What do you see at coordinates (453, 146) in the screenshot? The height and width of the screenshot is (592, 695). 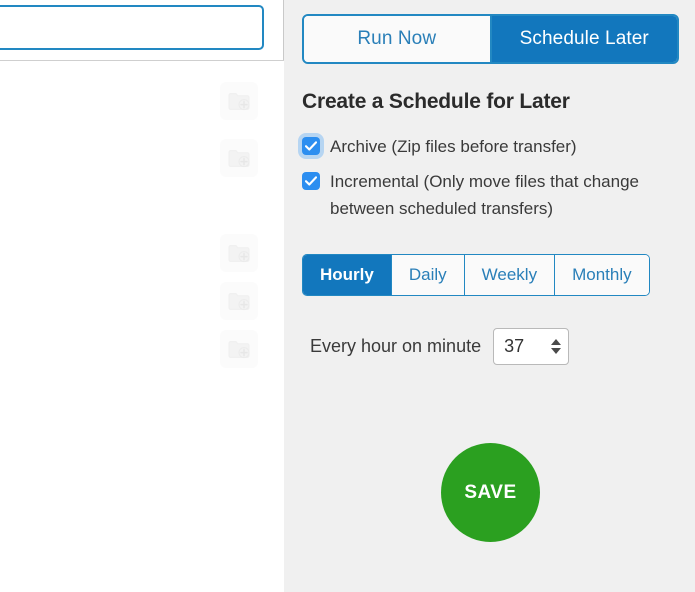 I see `archive-label: Archive (Zip files before transfer)` at bounding box center [453, 146].